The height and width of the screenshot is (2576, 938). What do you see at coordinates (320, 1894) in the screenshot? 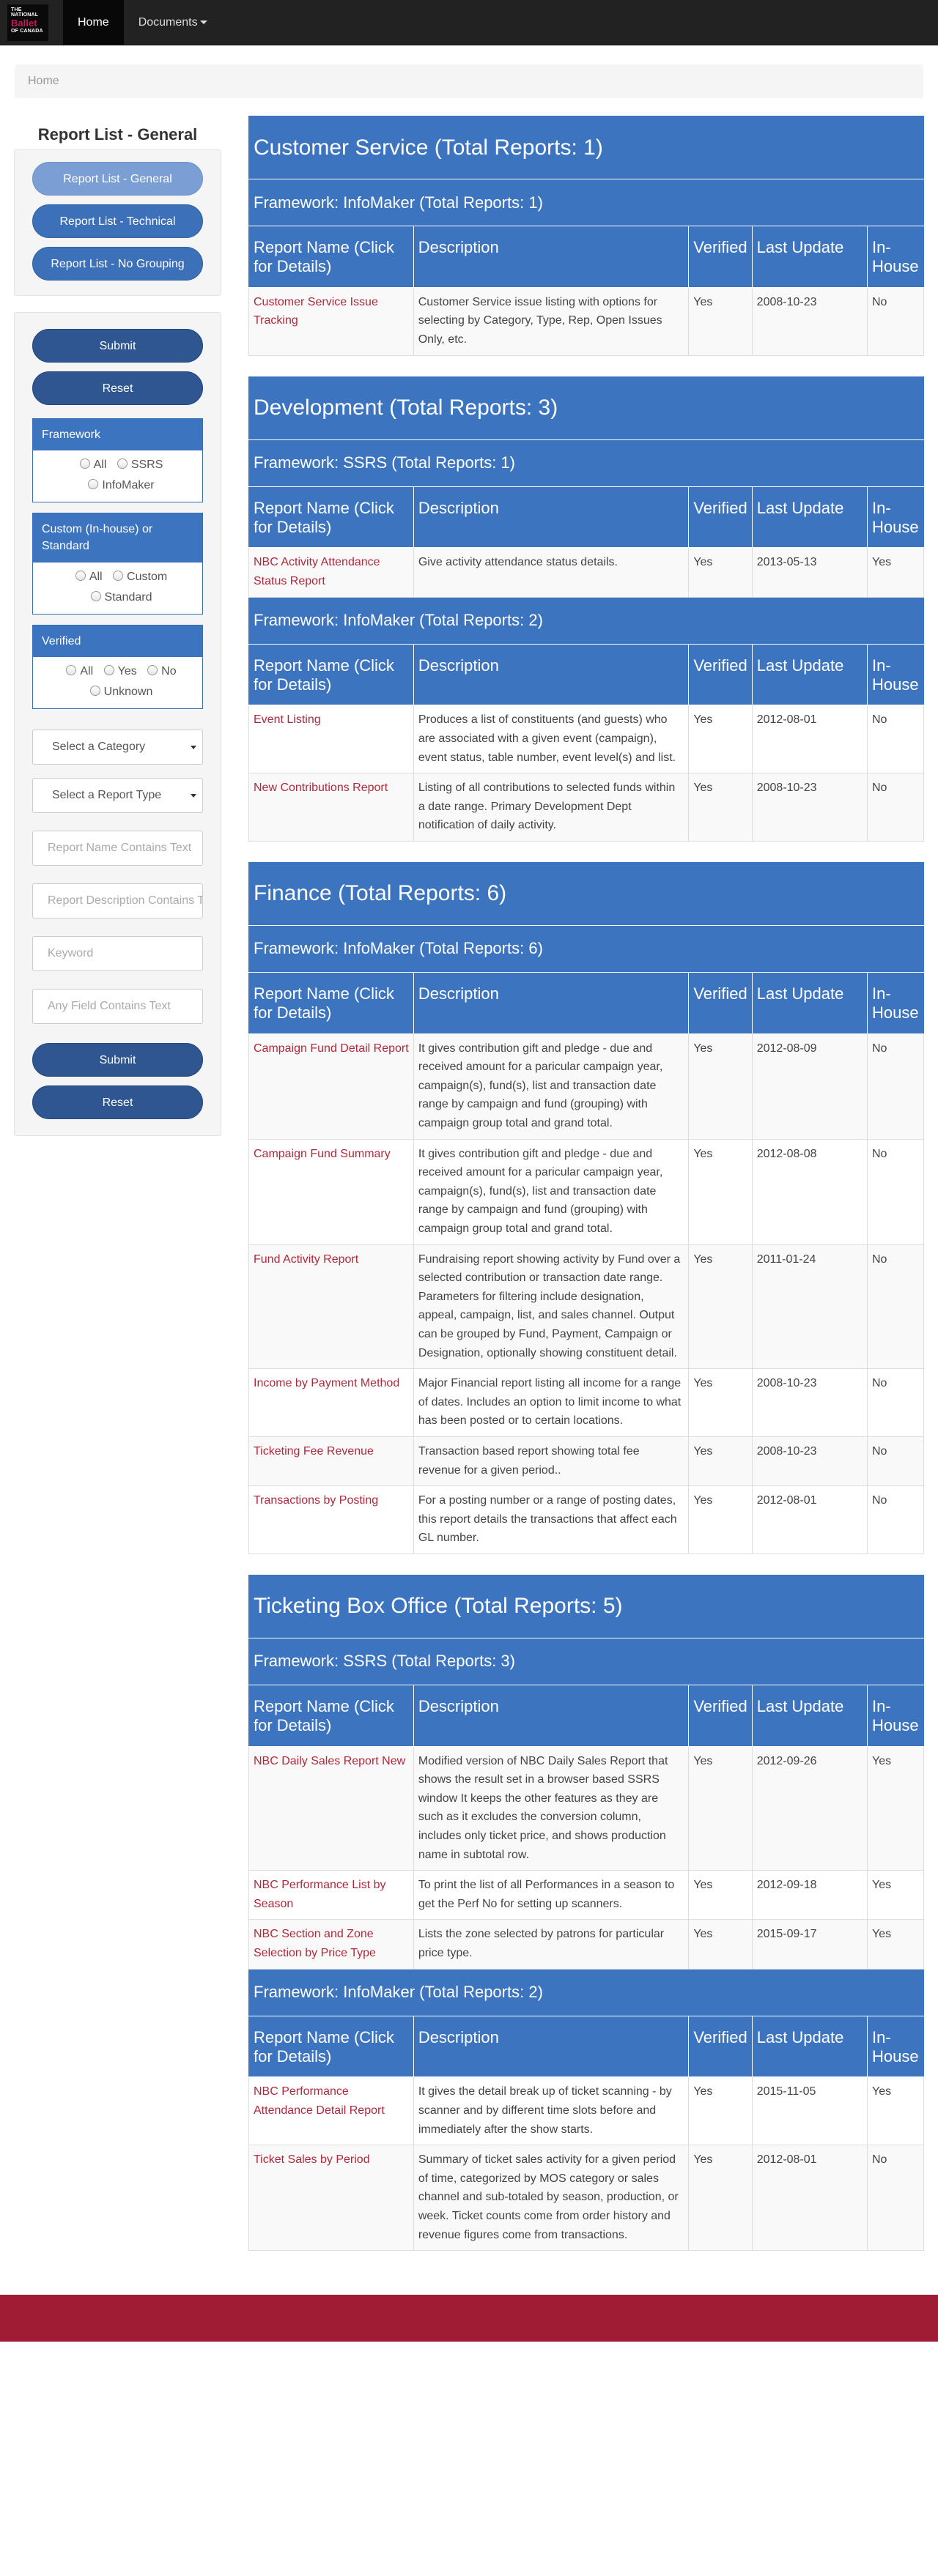
I see `report-name-link: NBC Performance List by Season` at bounding box center [320, 1894].